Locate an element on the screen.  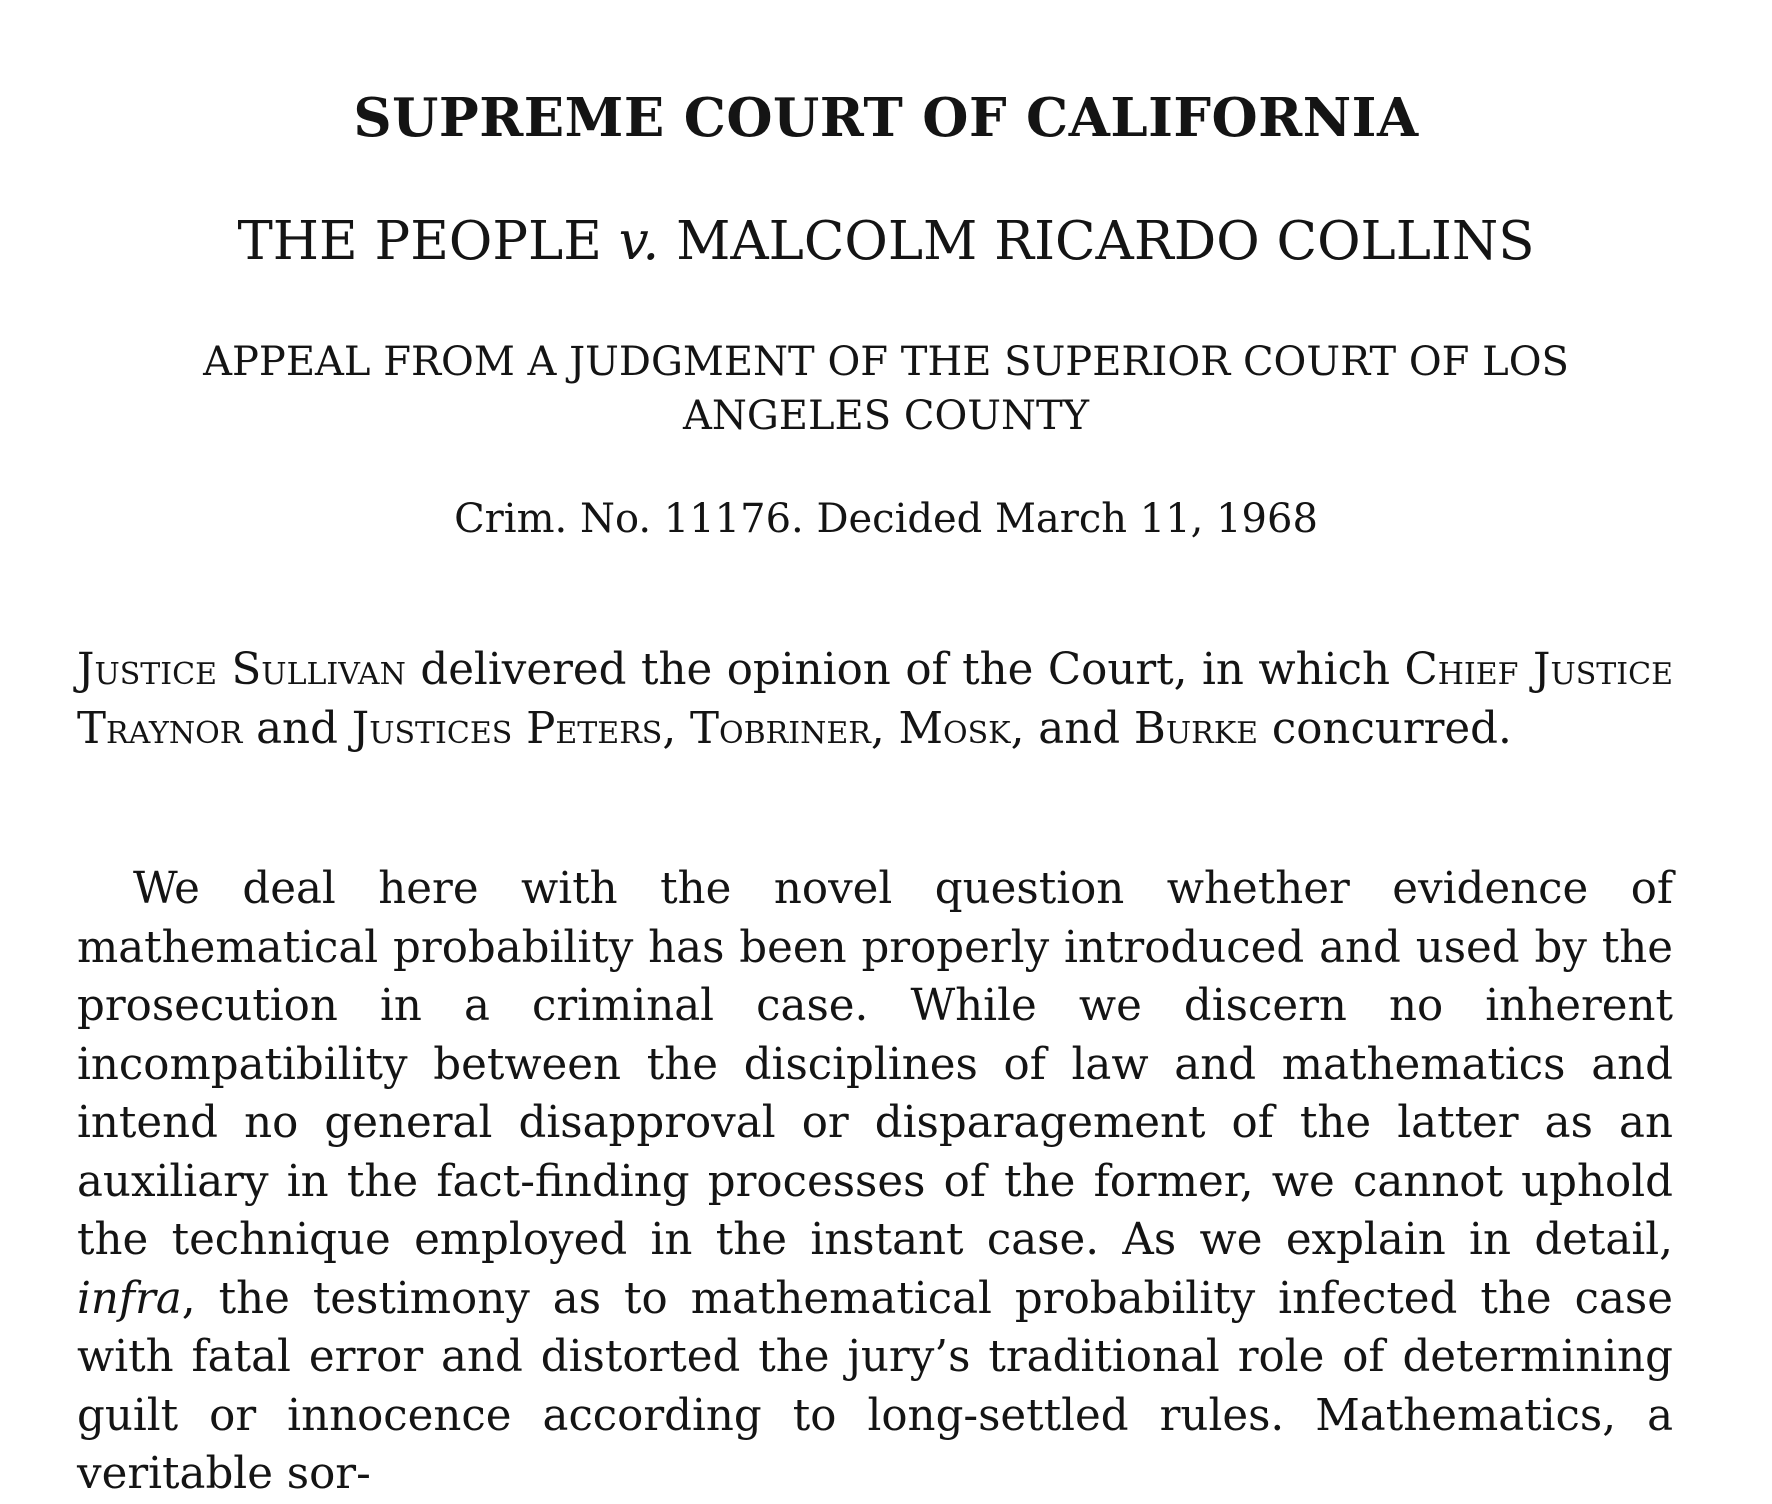
case-title-plaintiff: THE PEOPLE is located at coordinates (428, 241).